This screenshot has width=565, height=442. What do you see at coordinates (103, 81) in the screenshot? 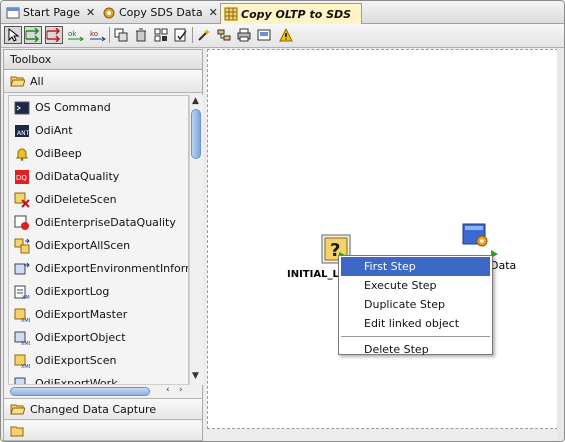
I see `toolbox-section-all: All` at bounding box center [103, 81].